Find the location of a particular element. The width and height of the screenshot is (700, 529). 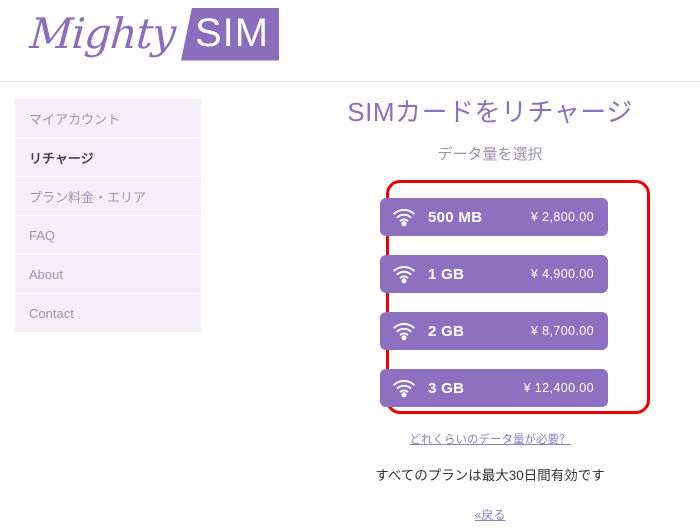

brand-logo-script: Mighty is located at coordinates (102, 33).